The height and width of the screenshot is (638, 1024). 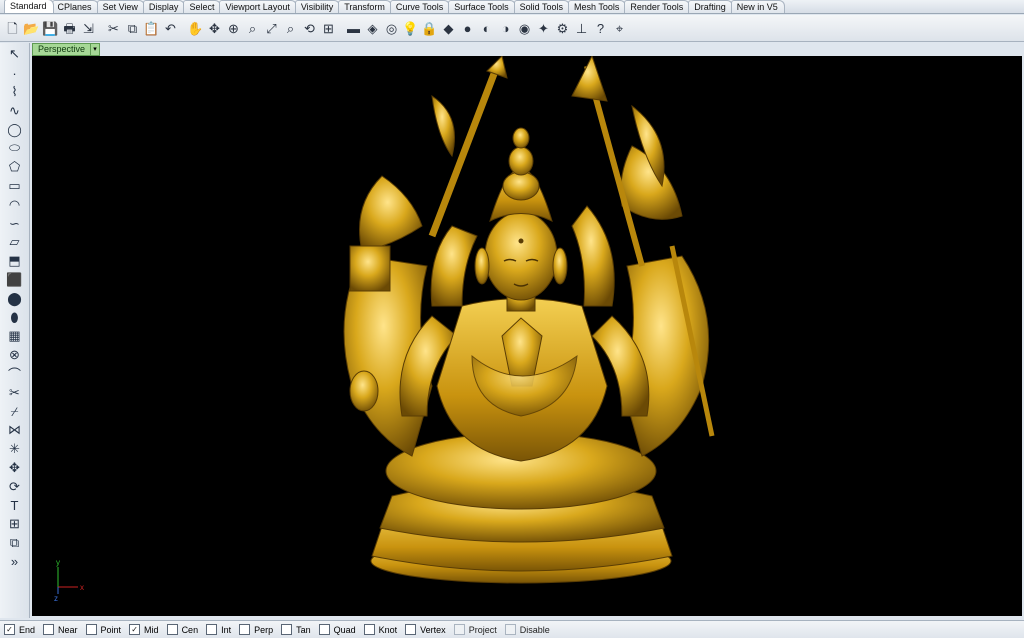 I want to click on select-arrow-icon: ↖, so click(x=15, y=54).